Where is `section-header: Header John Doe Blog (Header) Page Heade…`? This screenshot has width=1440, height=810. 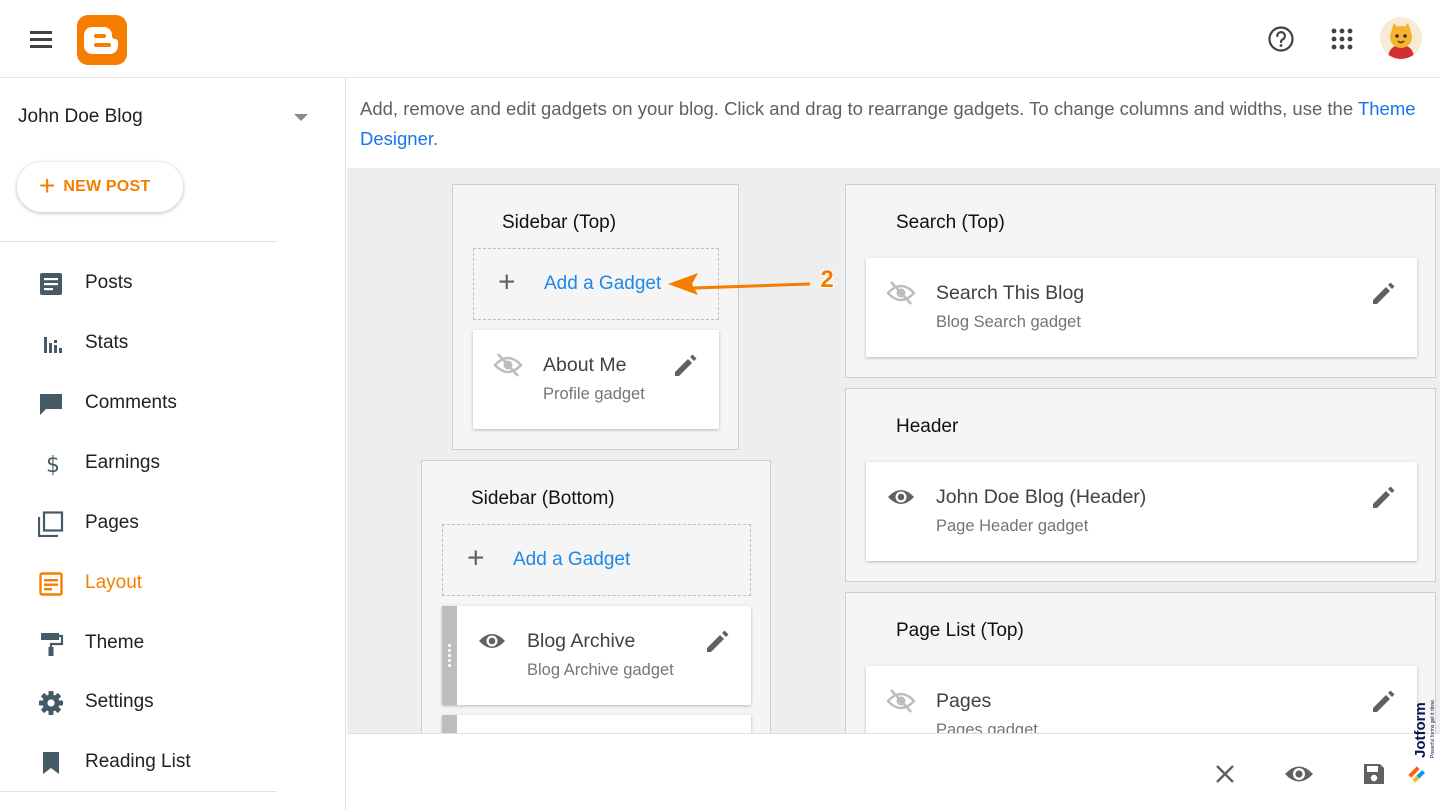 section-header: Header John Doe Blog (Header) Page Heade… is located at coordinates (1140, 485).